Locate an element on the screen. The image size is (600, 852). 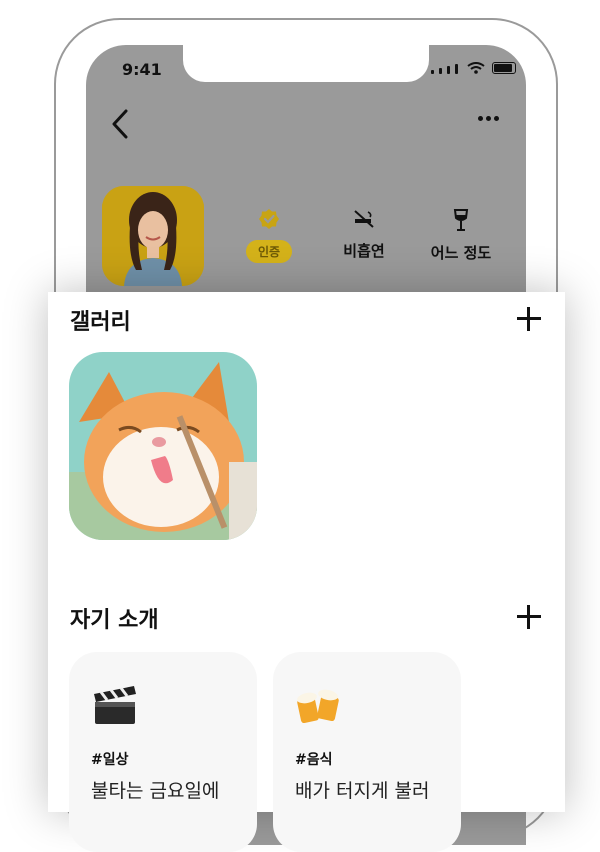
intro-title: 자기 소개 is located at coordinates (114, 620).